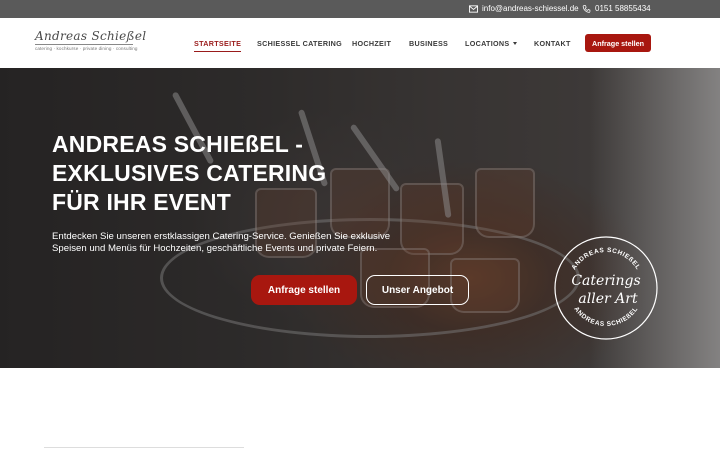  I want to click on logo-name: Andreas Schießel, so click(91, 36).